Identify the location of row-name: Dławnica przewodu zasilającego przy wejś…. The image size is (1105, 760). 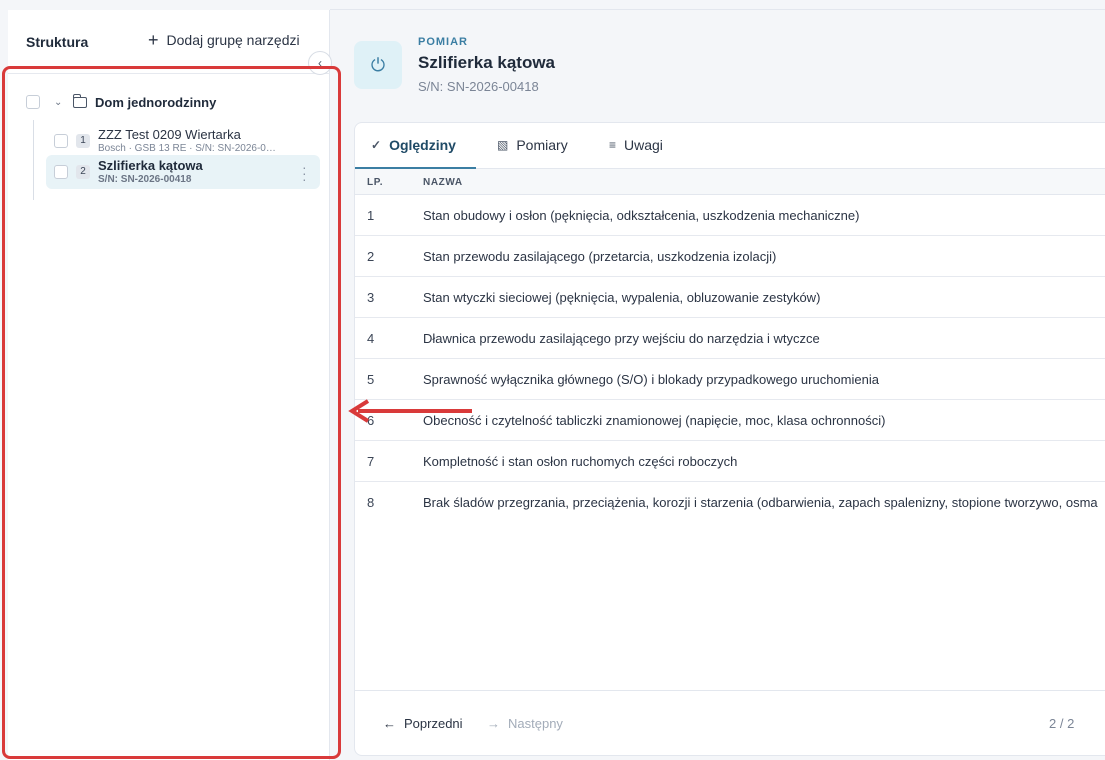
(621, 338).